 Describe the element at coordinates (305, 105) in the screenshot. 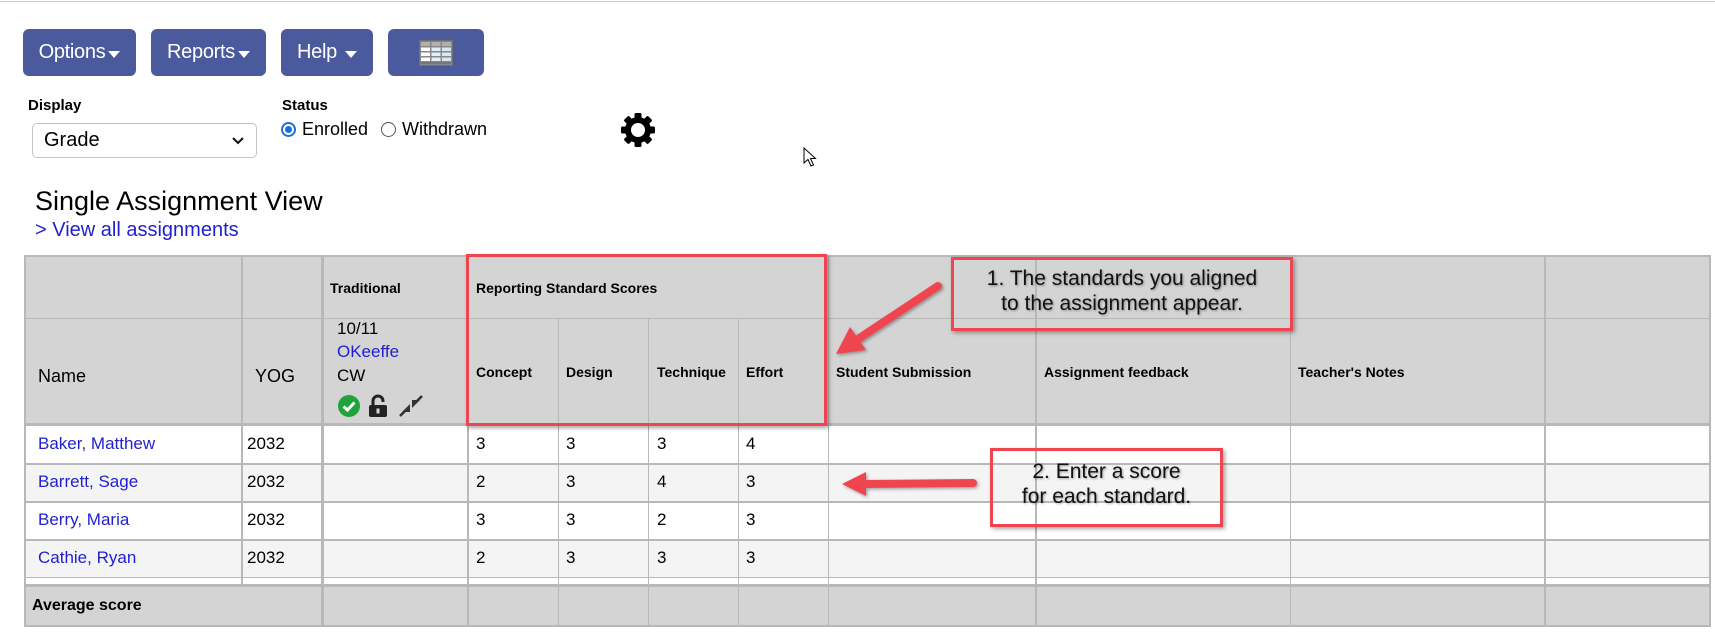

I see `status-label: Status` at that location.